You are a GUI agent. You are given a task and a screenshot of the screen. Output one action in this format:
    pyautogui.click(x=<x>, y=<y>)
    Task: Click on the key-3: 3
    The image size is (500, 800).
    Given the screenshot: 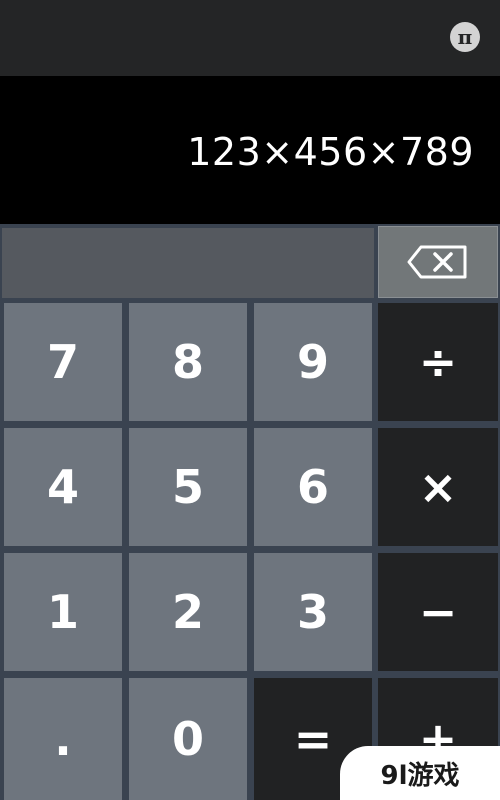 What is the action you would take?
    pyautogui.click(x=313, y=612)
    